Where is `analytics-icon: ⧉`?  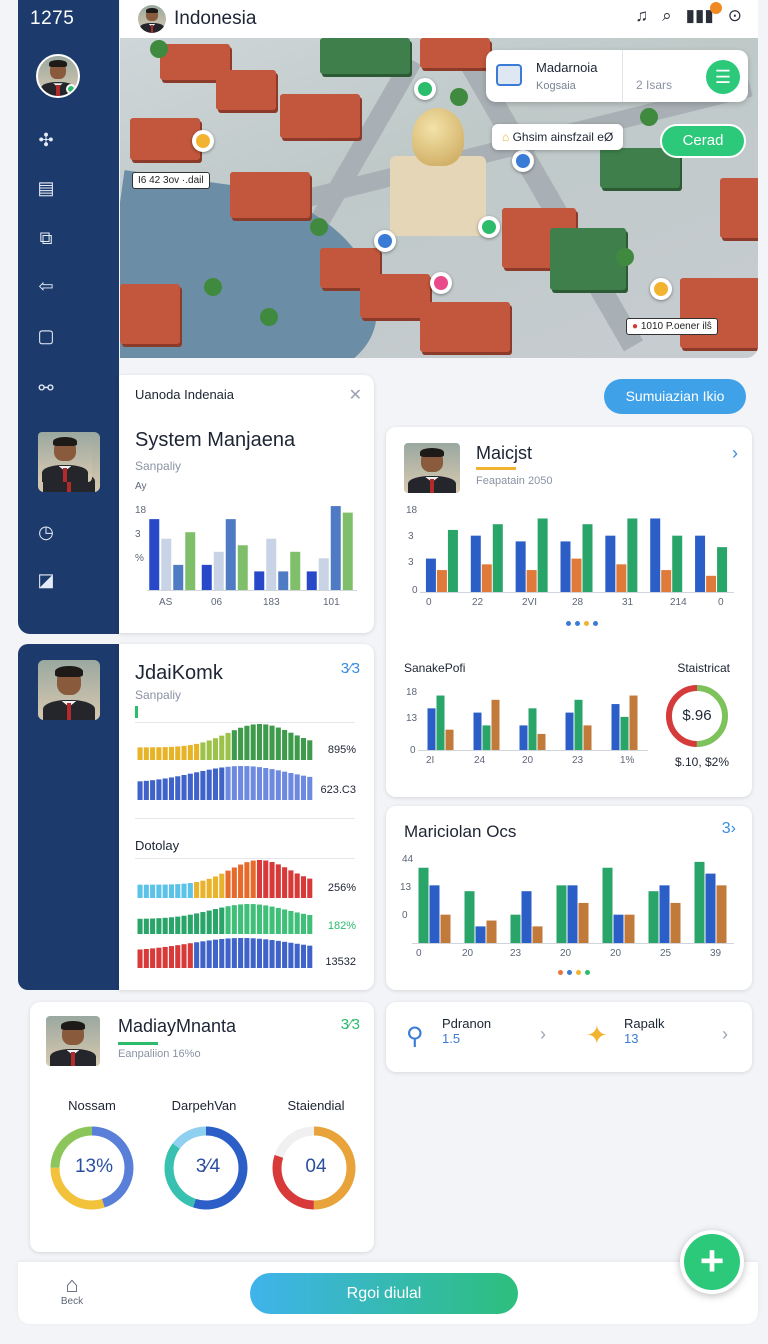
analytics-icon: ⧉ is located at coordinates (46, 238).